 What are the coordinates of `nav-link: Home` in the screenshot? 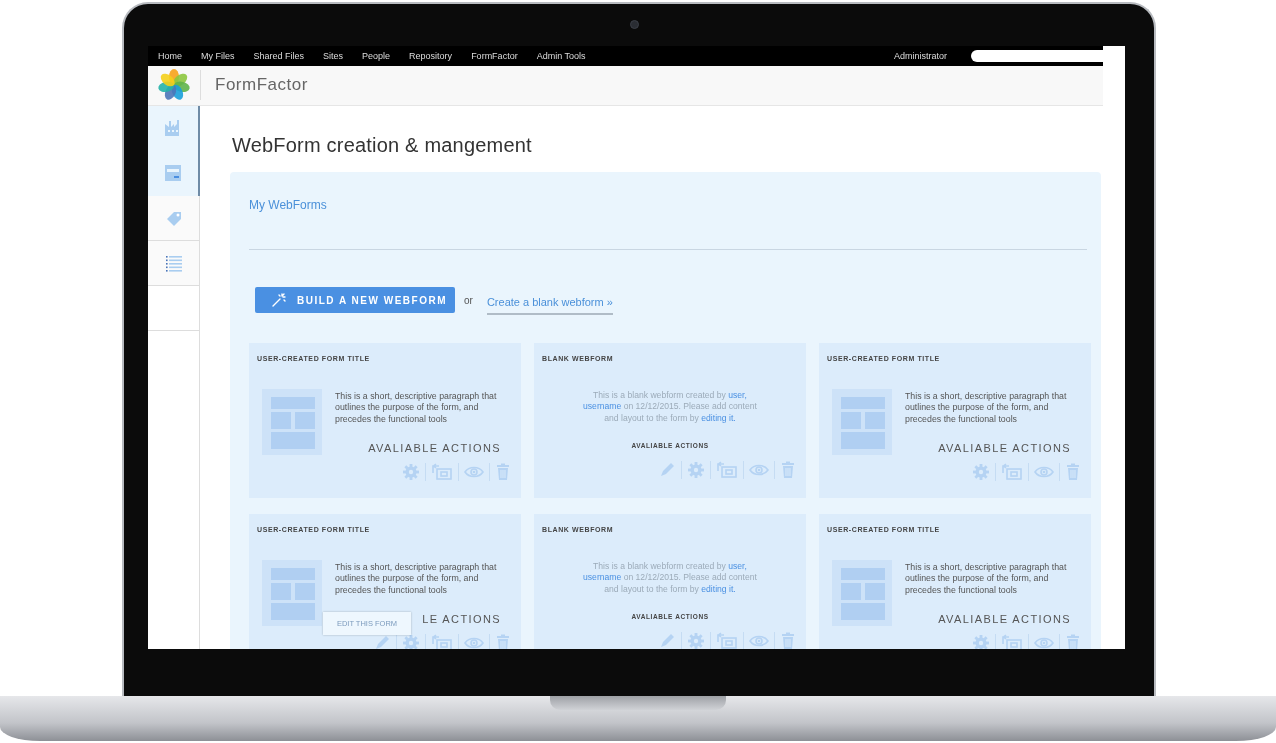 It's located at (170, 55).